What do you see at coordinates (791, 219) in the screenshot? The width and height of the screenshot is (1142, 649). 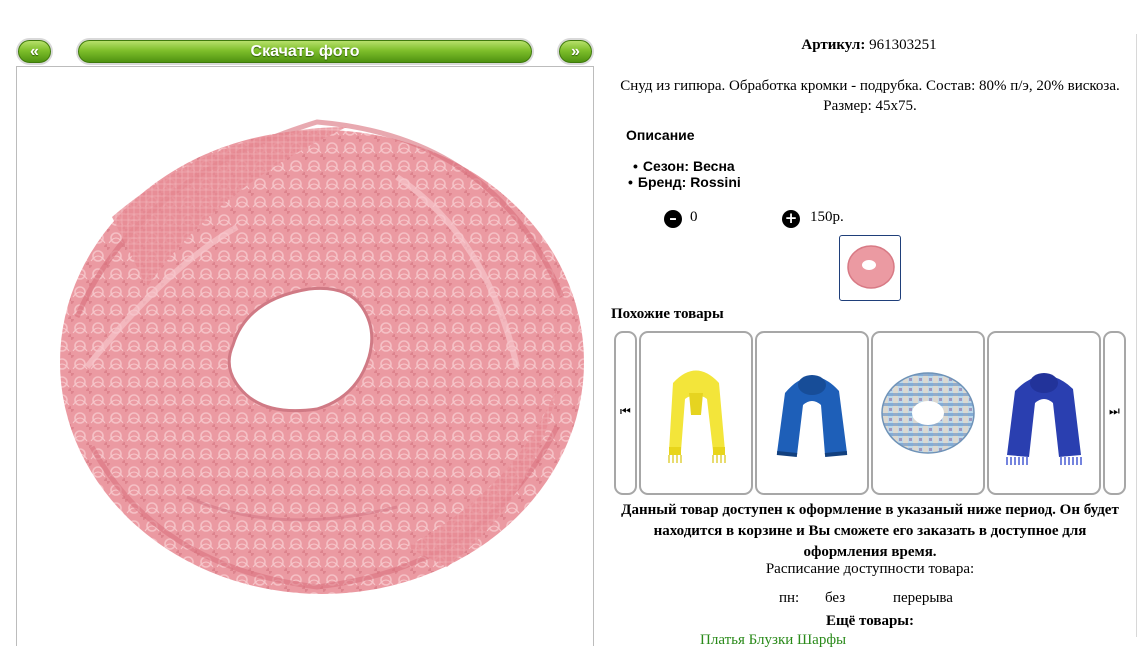 I see `plus-circle-icon: +` at bounding box center [791, 219].